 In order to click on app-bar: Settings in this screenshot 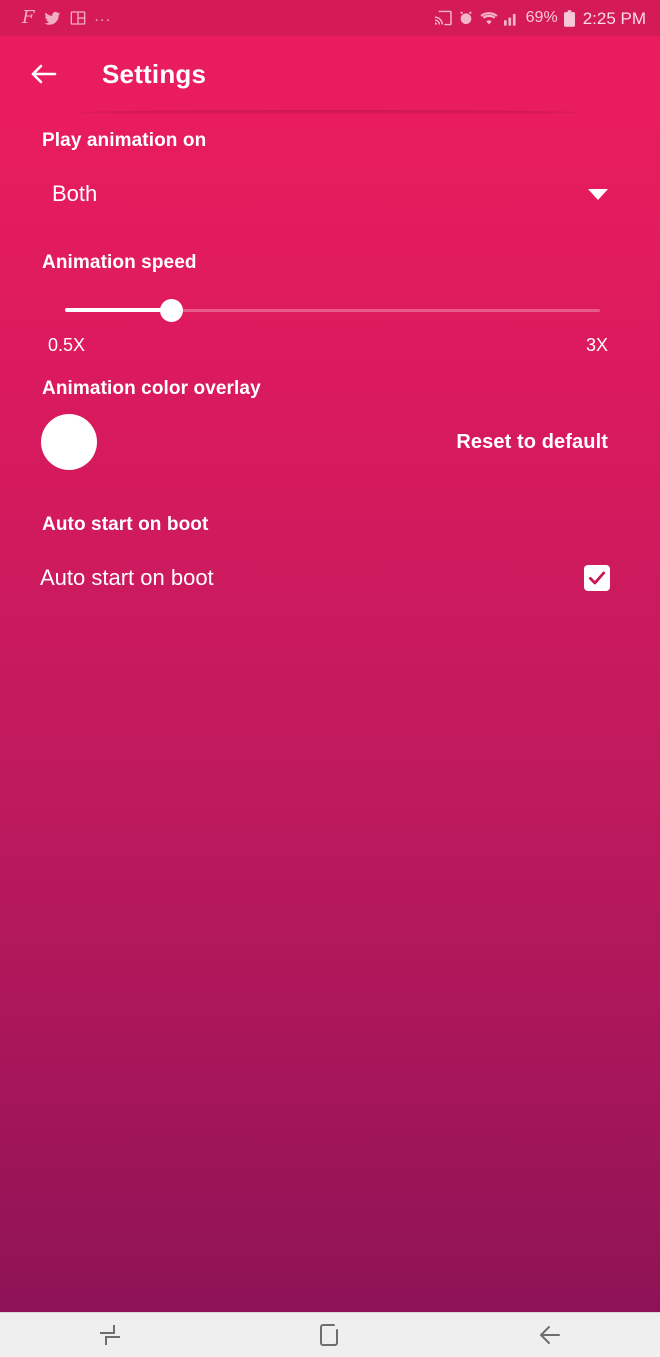, I will do `click(330, 74)`.